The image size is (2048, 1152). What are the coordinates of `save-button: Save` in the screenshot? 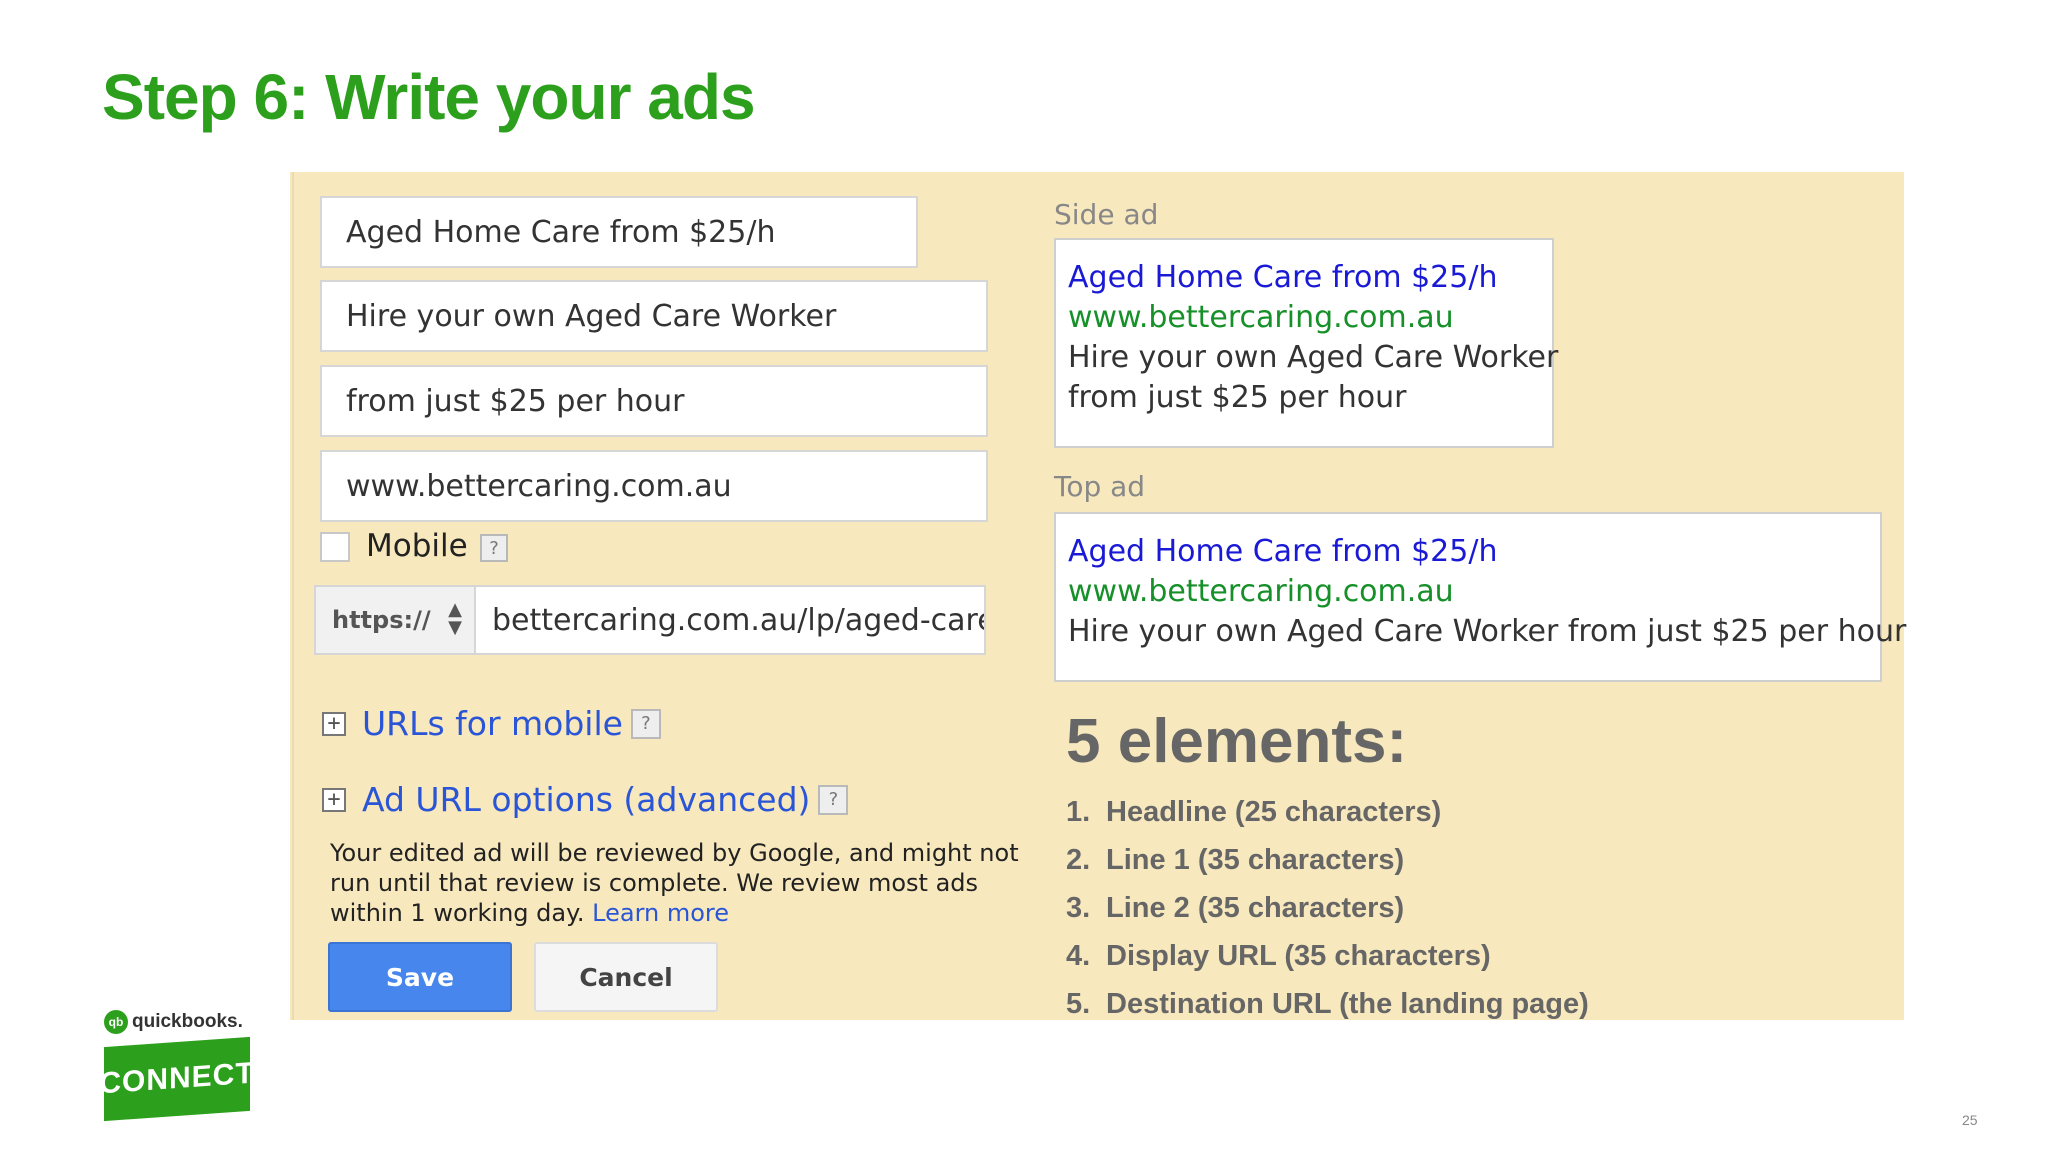 It's located at (420, 977).